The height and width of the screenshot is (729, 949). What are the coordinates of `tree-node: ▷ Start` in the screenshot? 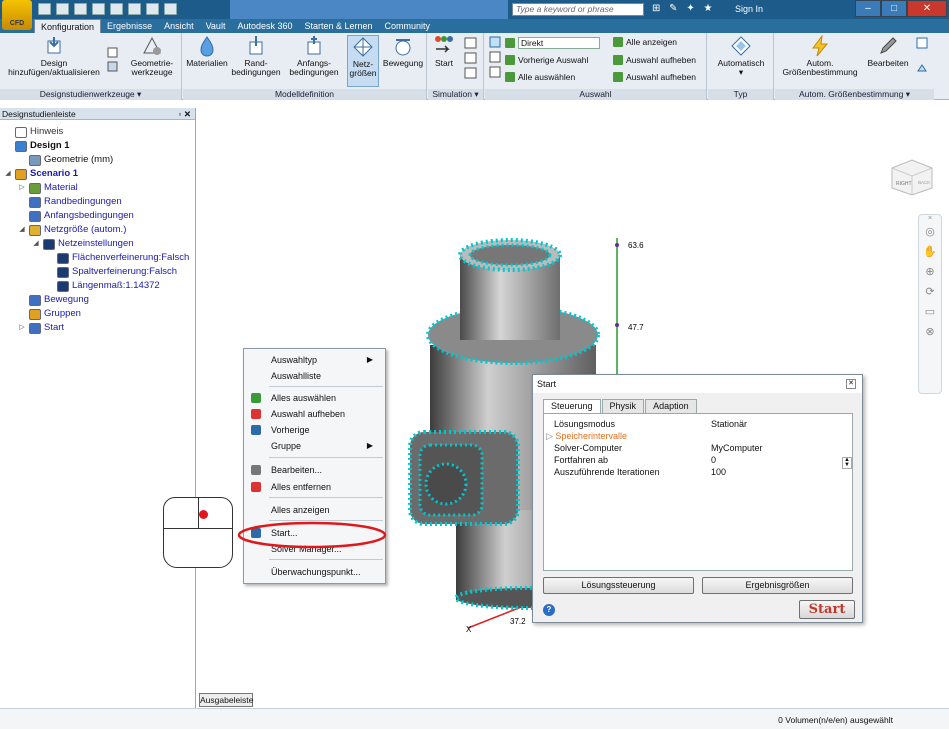 It's located at (97, 328).